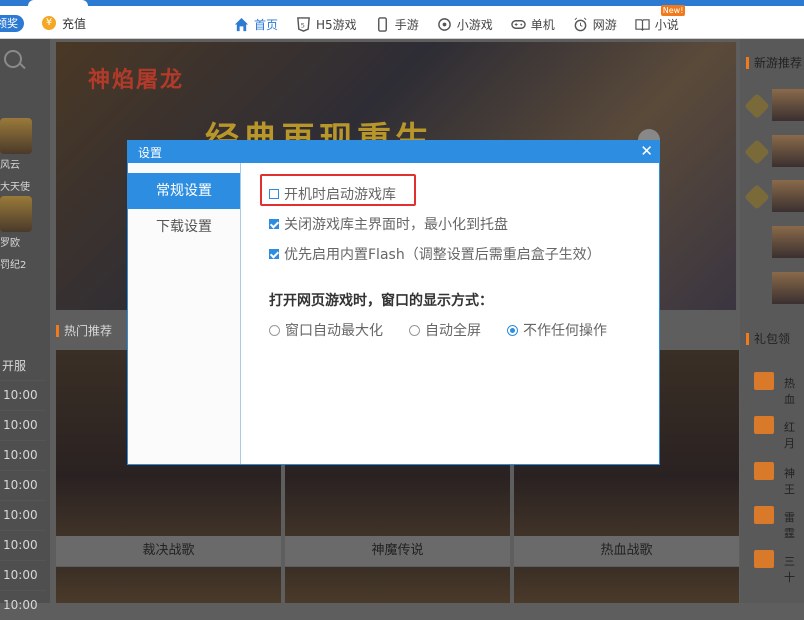 Image resolution: width=804 pixels, height=620 pixels. Describe the element at coordinates (512, 330) in the screenshot. I see `none-radio` at that location.